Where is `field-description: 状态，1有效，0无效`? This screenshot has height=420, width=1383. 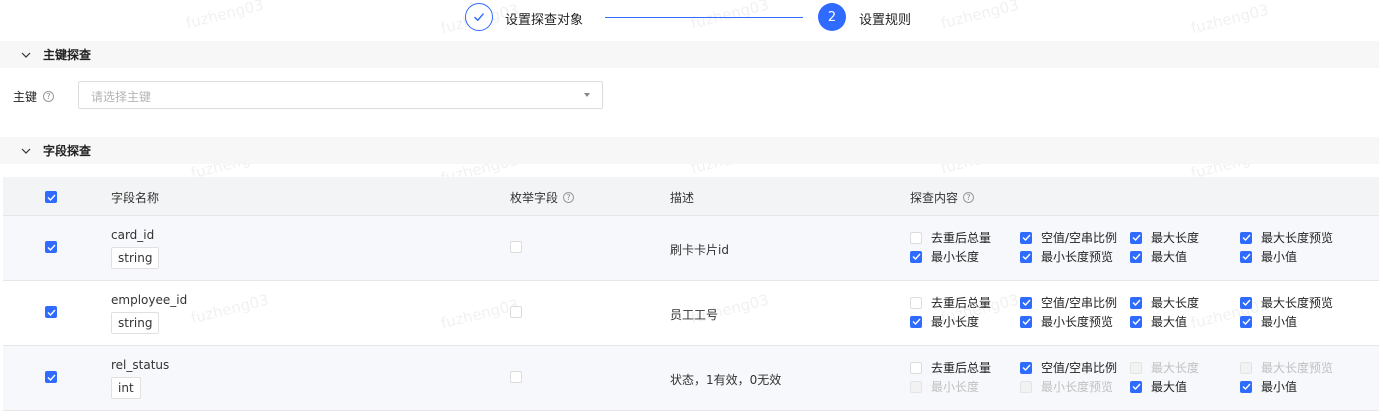 field-description: 状态，1有效，0无效 is located at coordinates (726, 380).